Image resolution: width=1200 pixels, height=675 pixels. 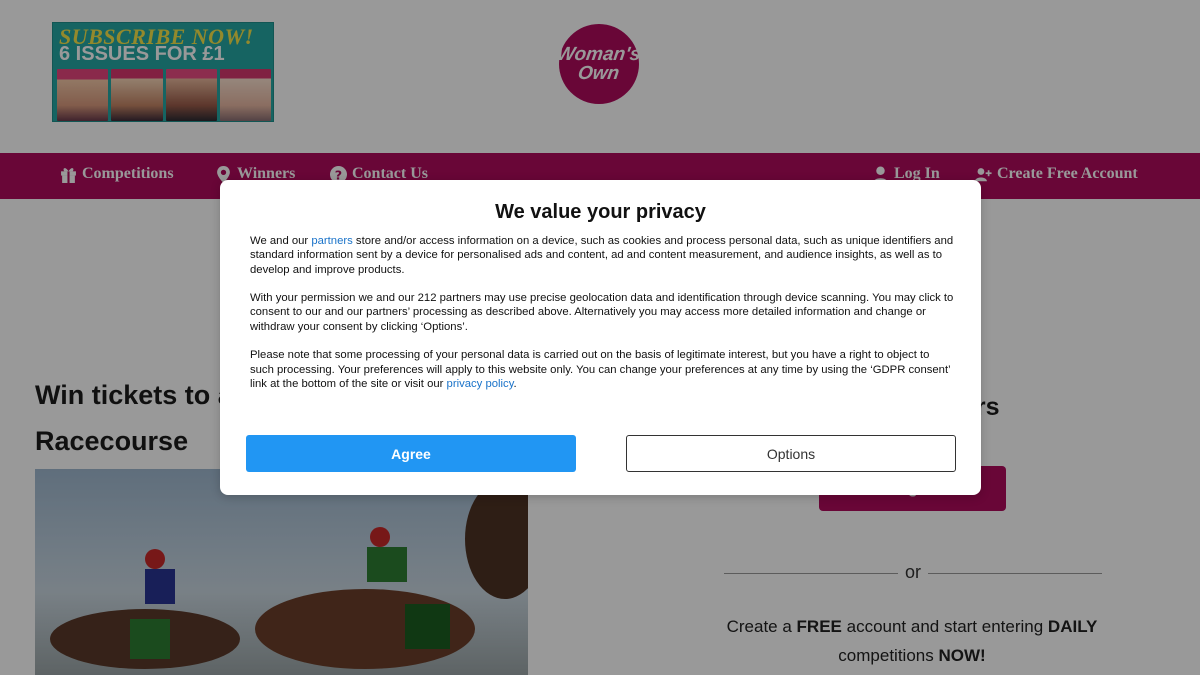 What do you see at coordinates (600, 212) in the screenshot?
I see `consent-title: We value your privacy` at bounding box center [600, 212].